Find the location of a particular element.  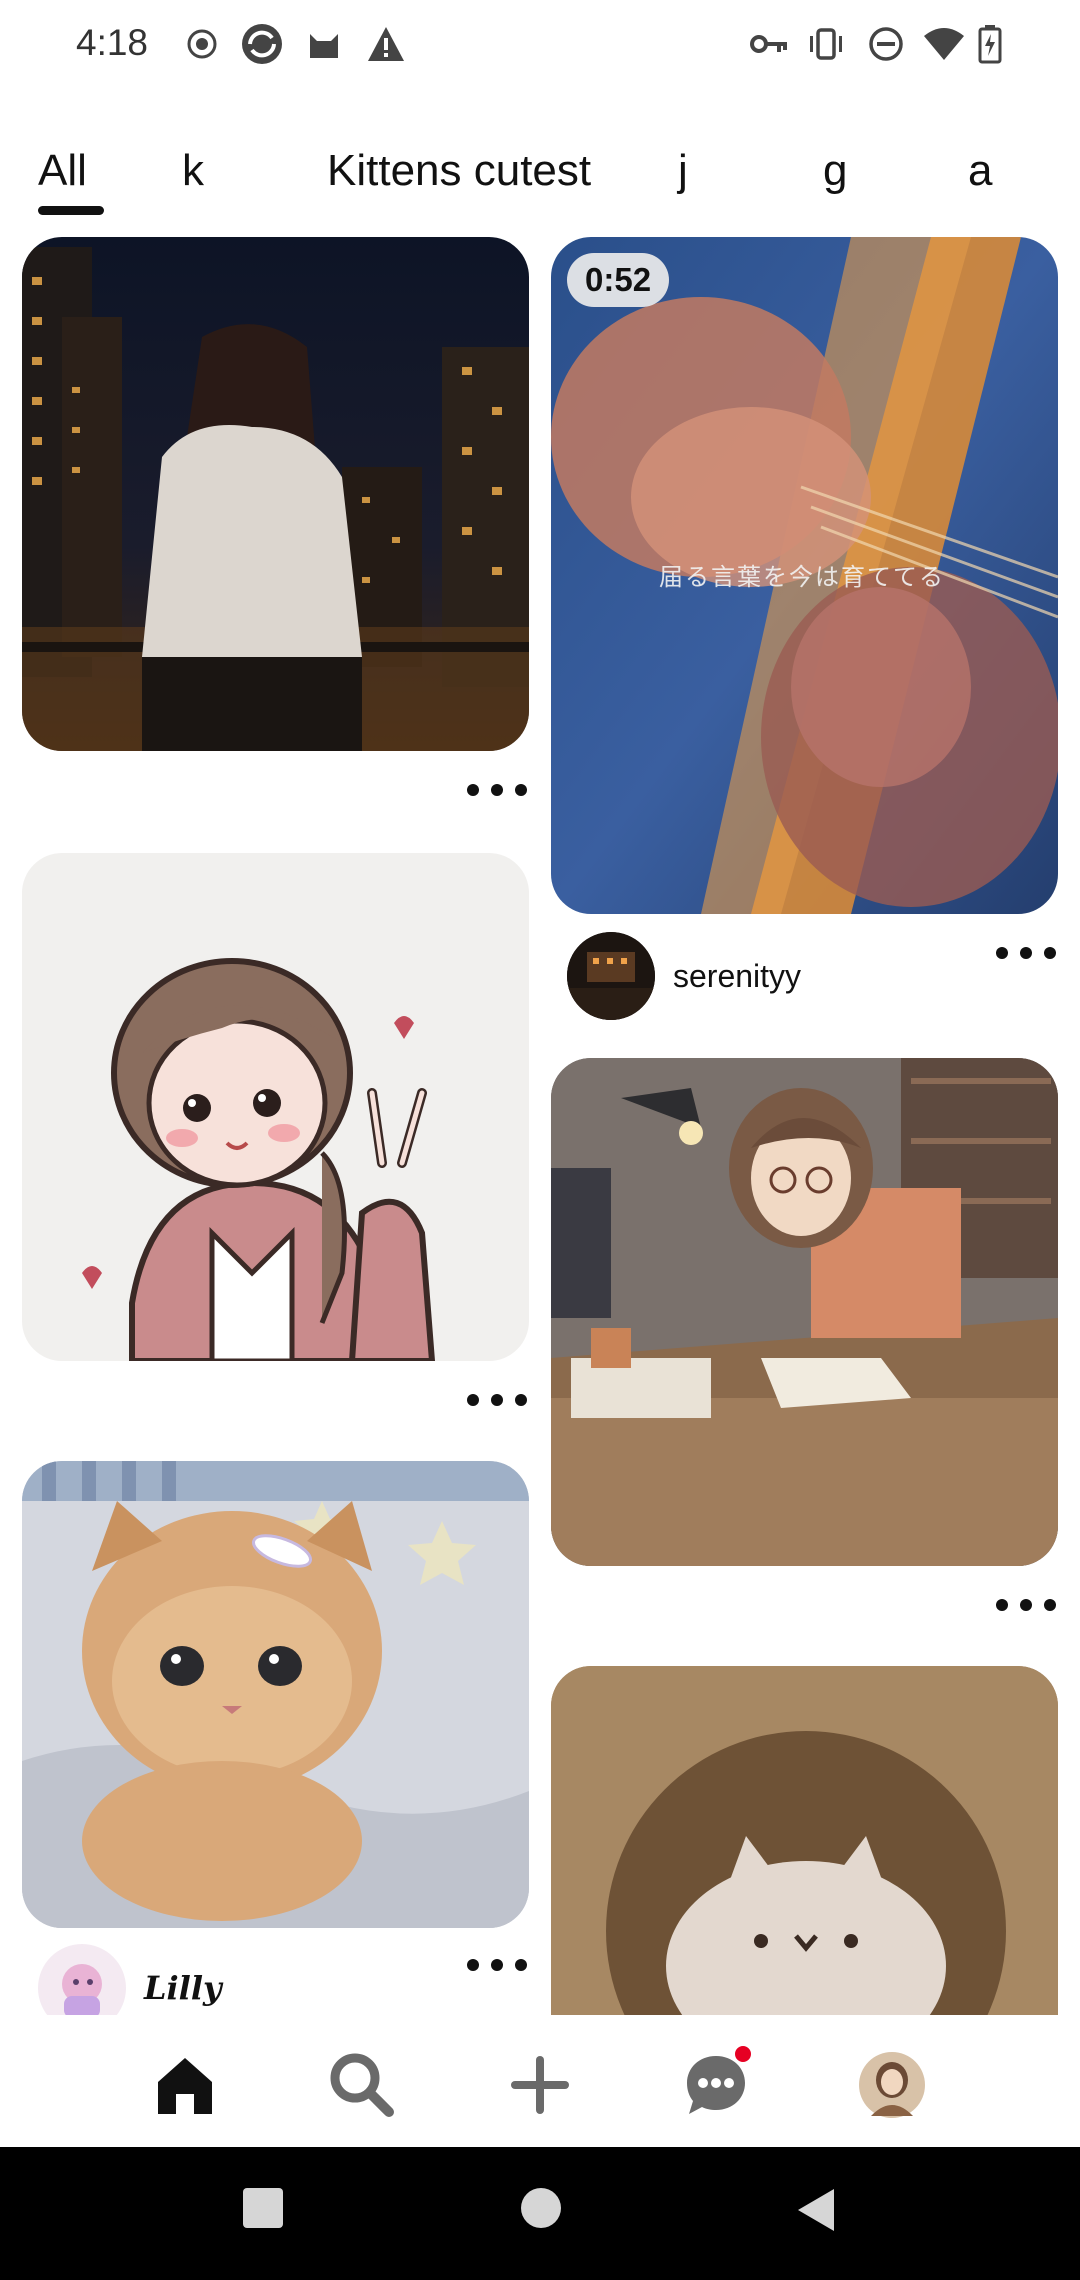

search-icon is located at coordinates (362, 2085).